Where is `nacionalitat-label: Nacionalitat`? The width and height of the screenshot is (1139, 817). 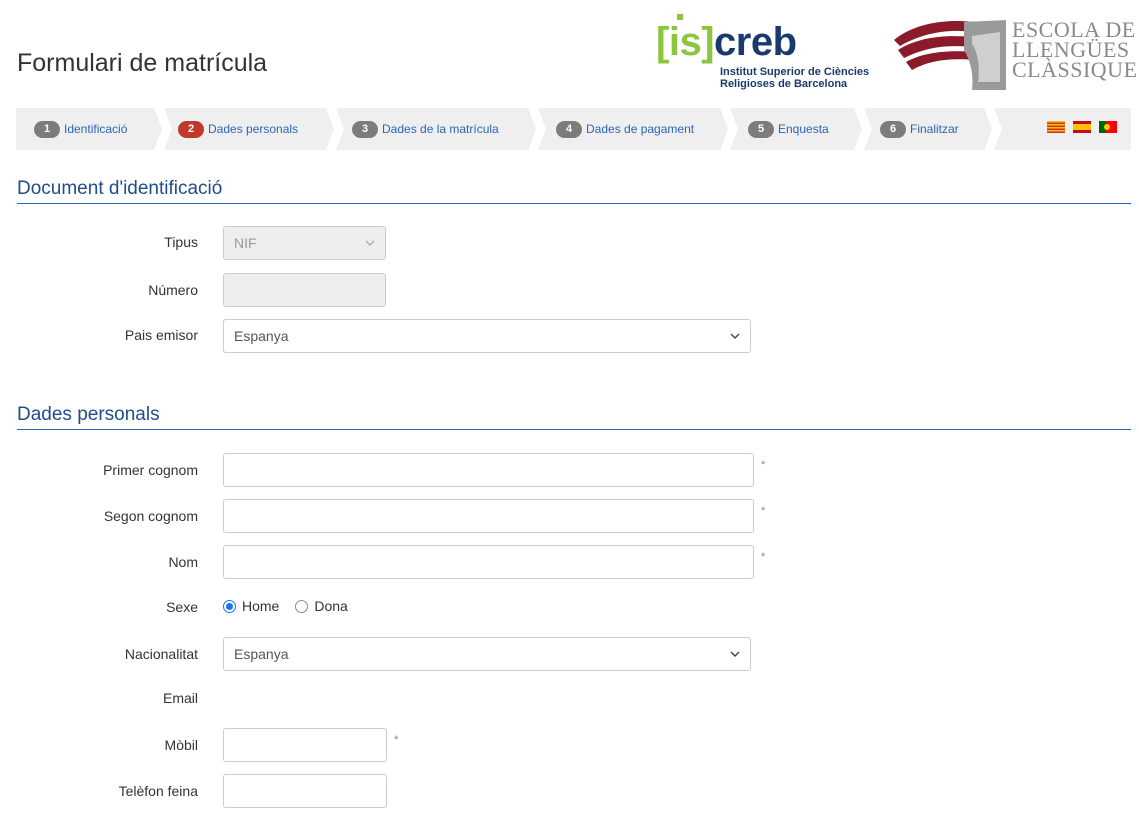 nacionalitat-label: Nacionalitat is located at coordinates (161, 654).